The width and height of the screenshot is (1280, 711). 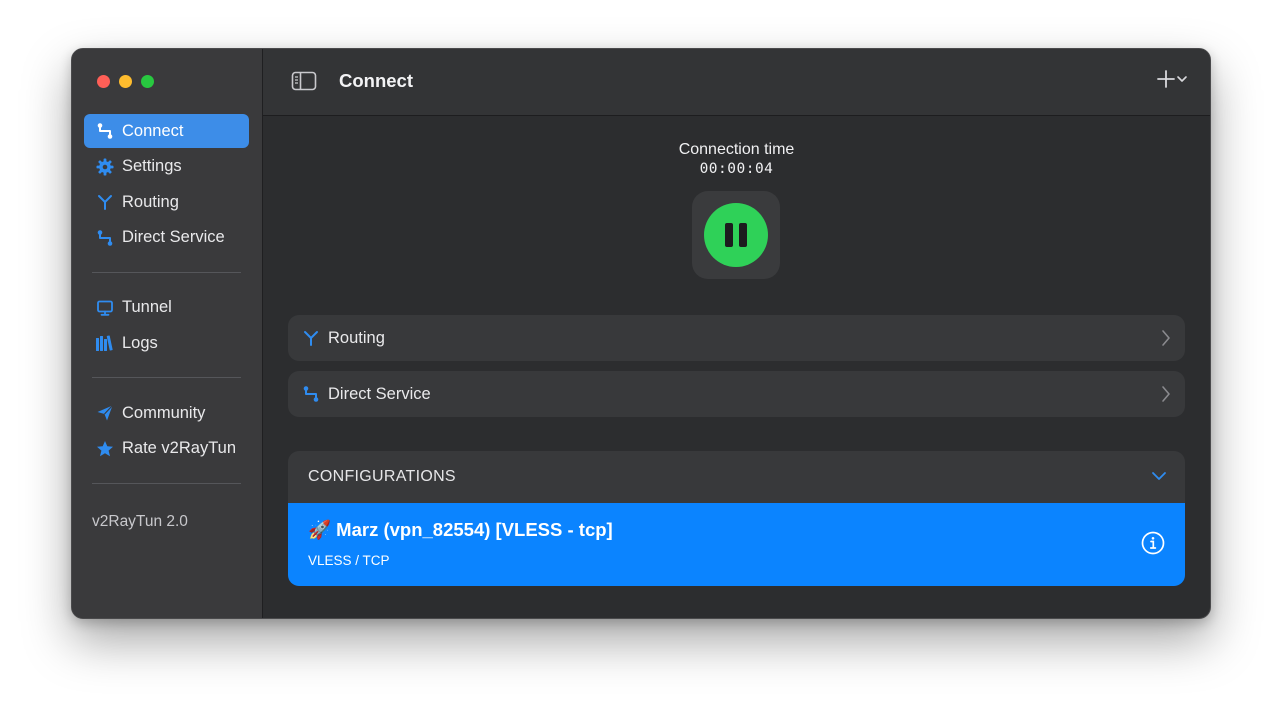 I want to click on add-config-button, so click(x=1172, y=79).